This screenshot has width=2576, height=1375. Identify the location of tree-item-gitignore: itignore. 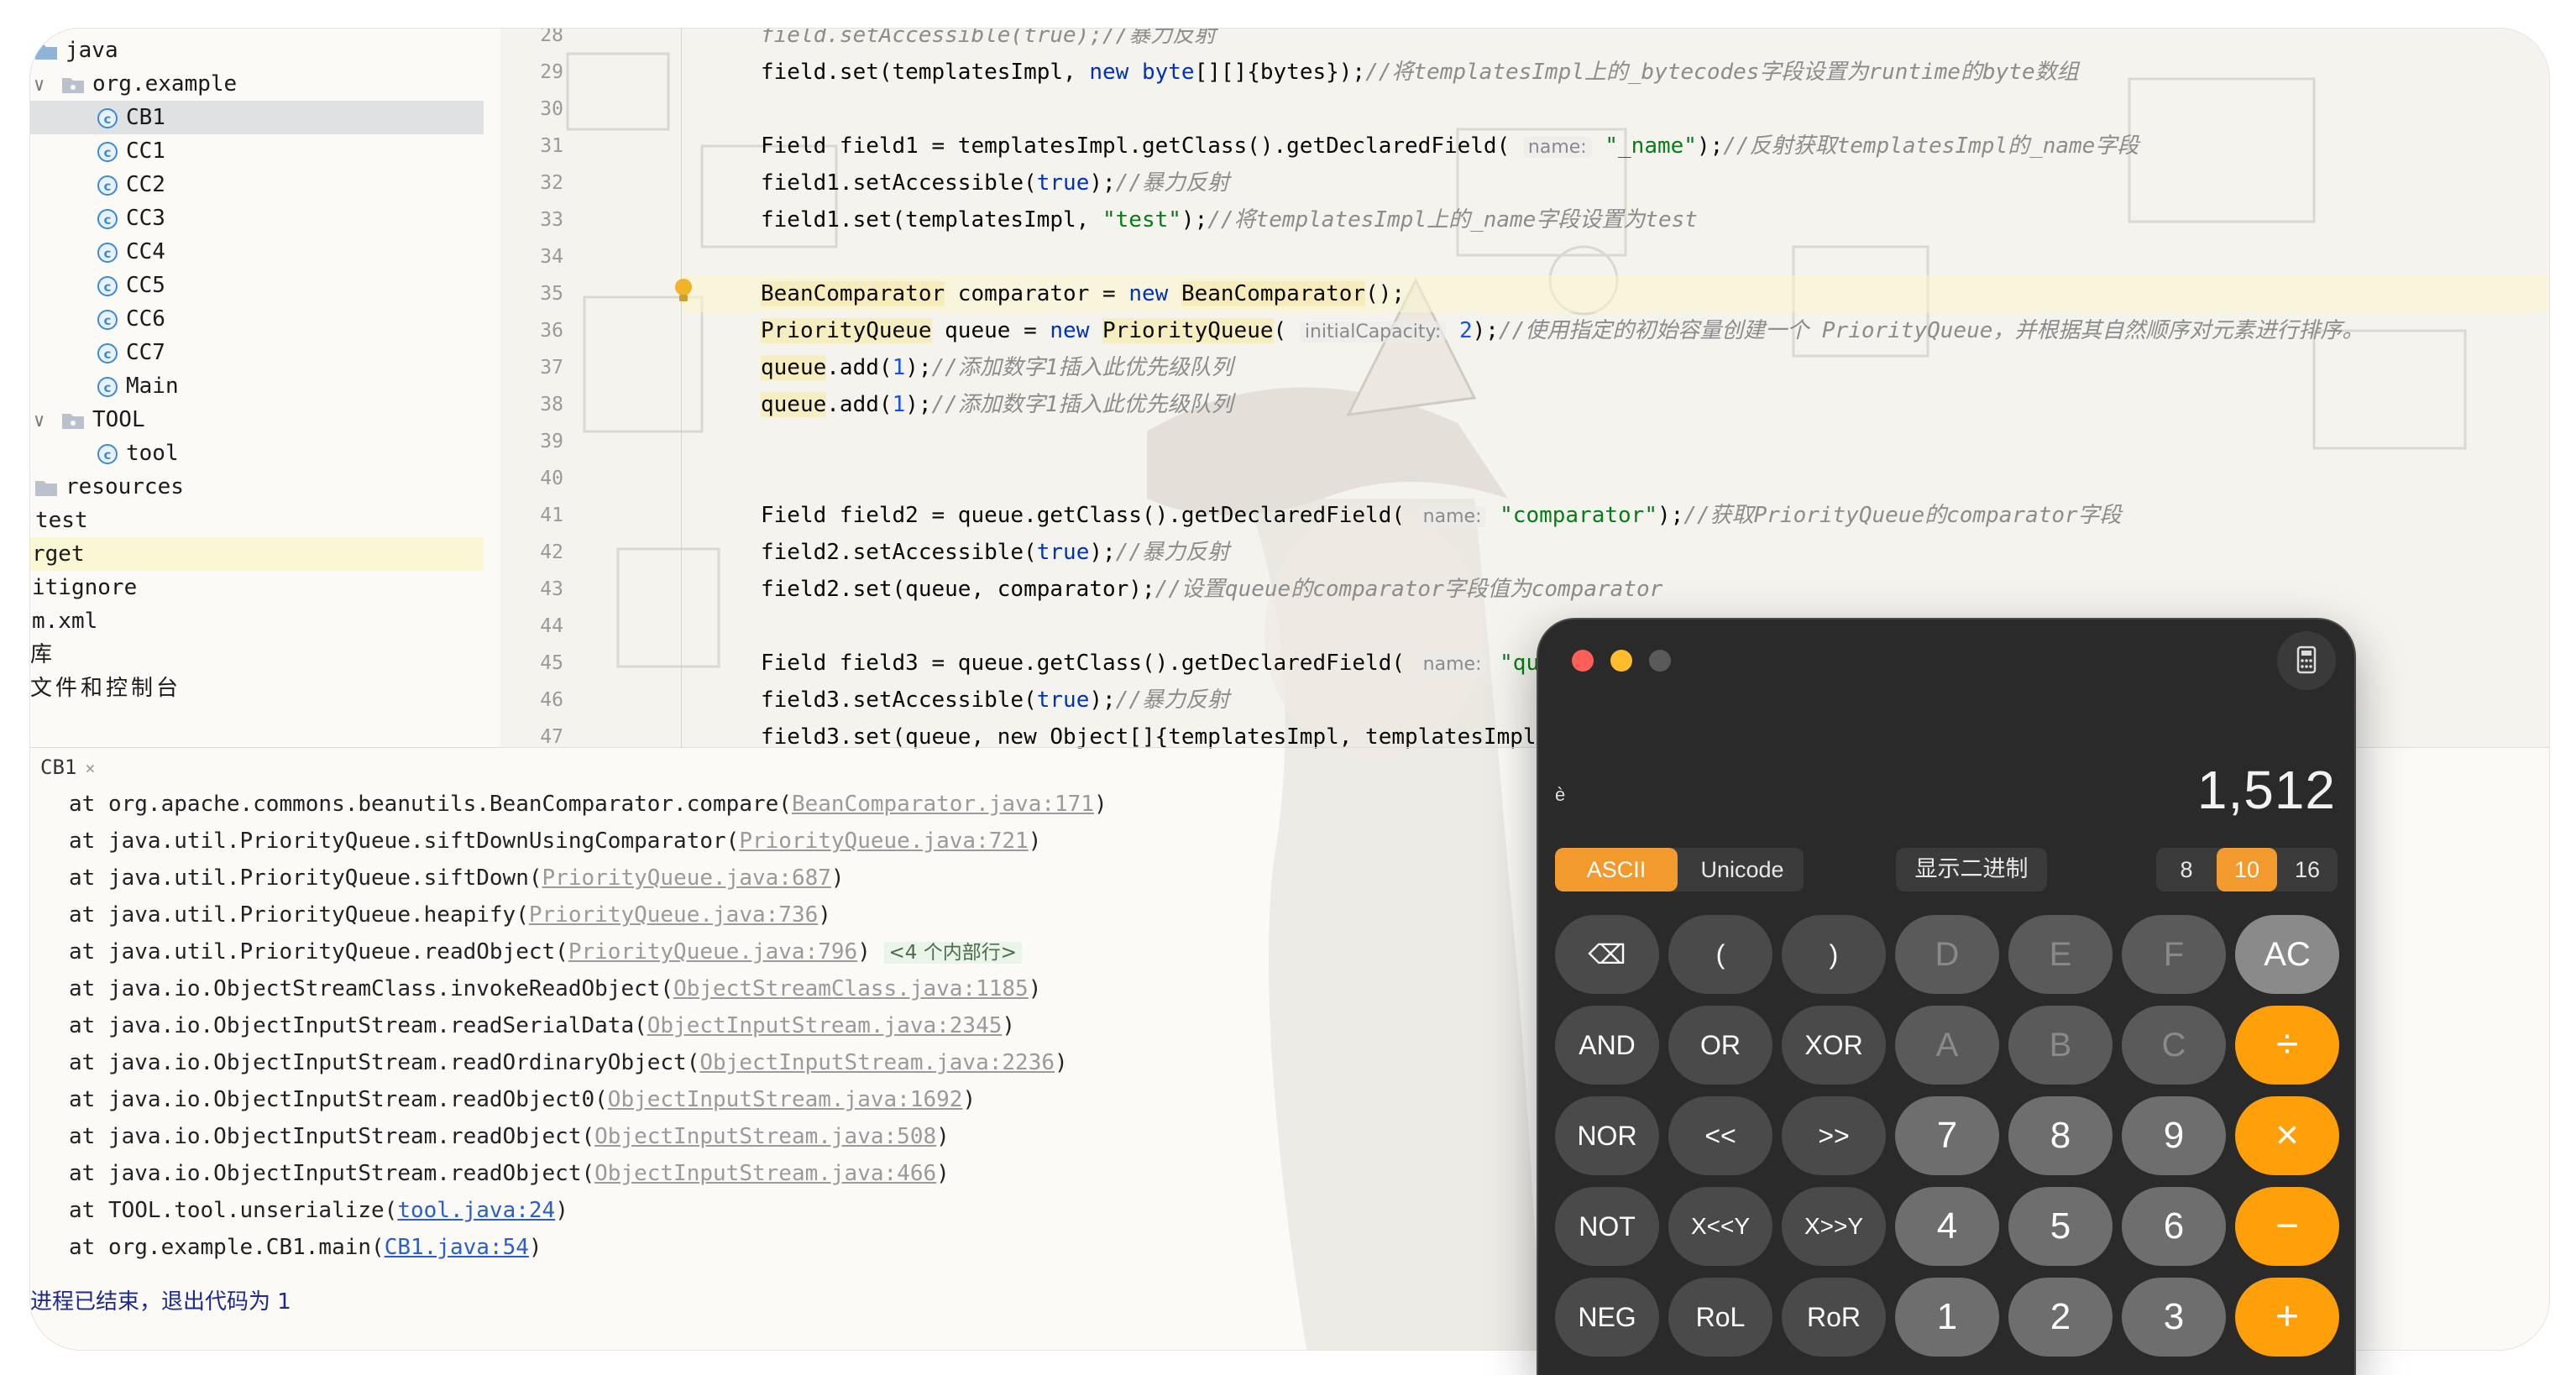
(85, 587).